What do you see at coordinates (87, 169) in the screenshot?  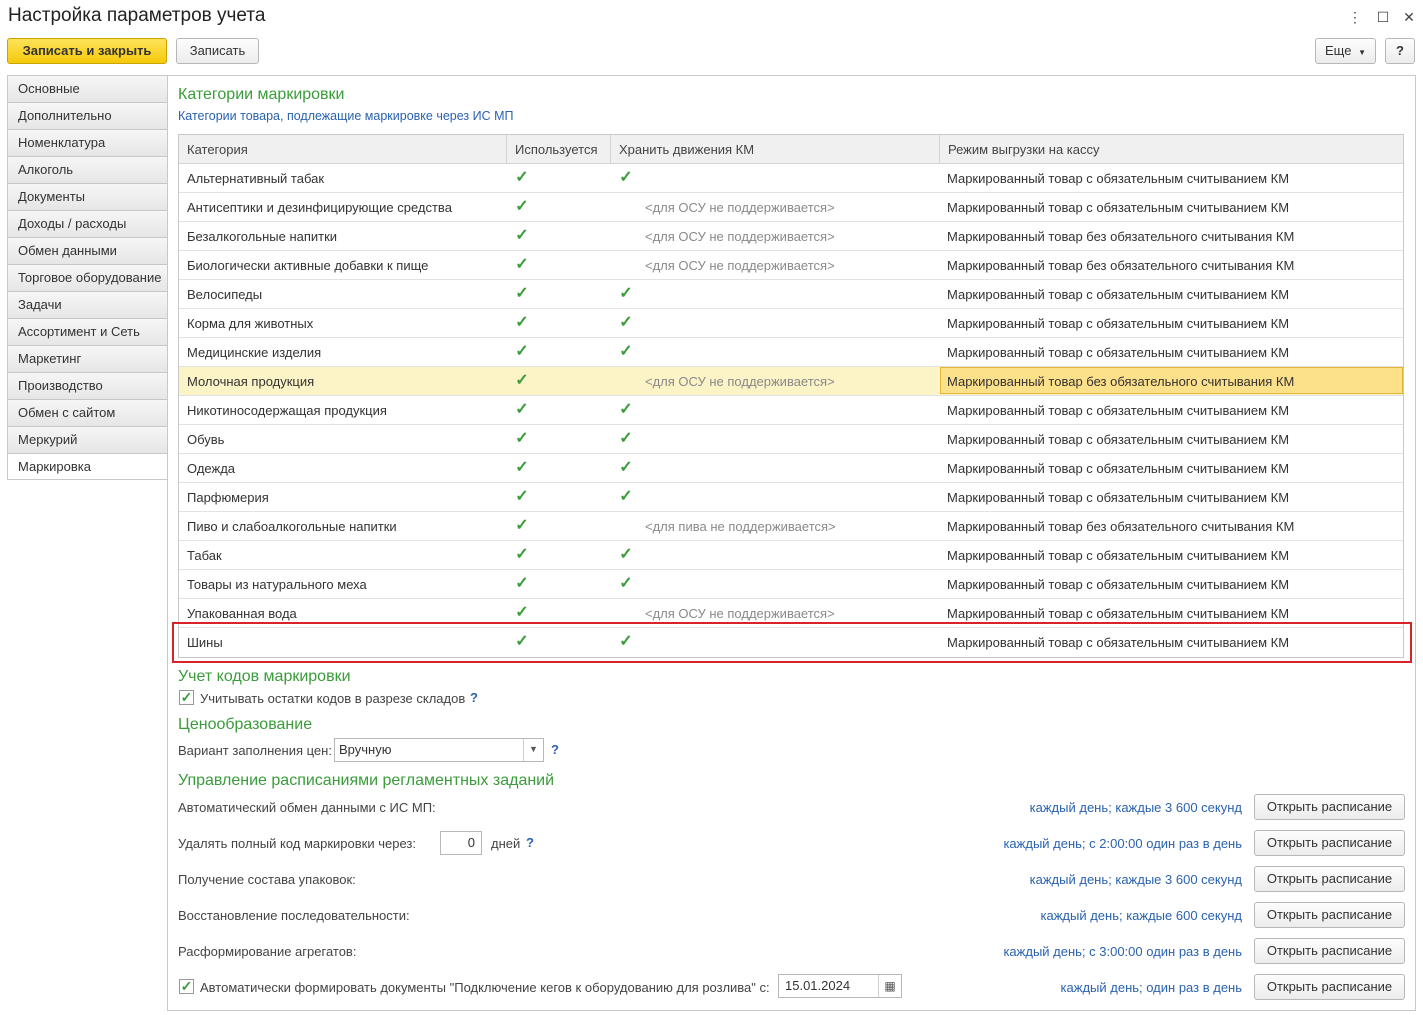 I see `nav-item-alcohol: Алкоголь` at bounding box center [87, 169].